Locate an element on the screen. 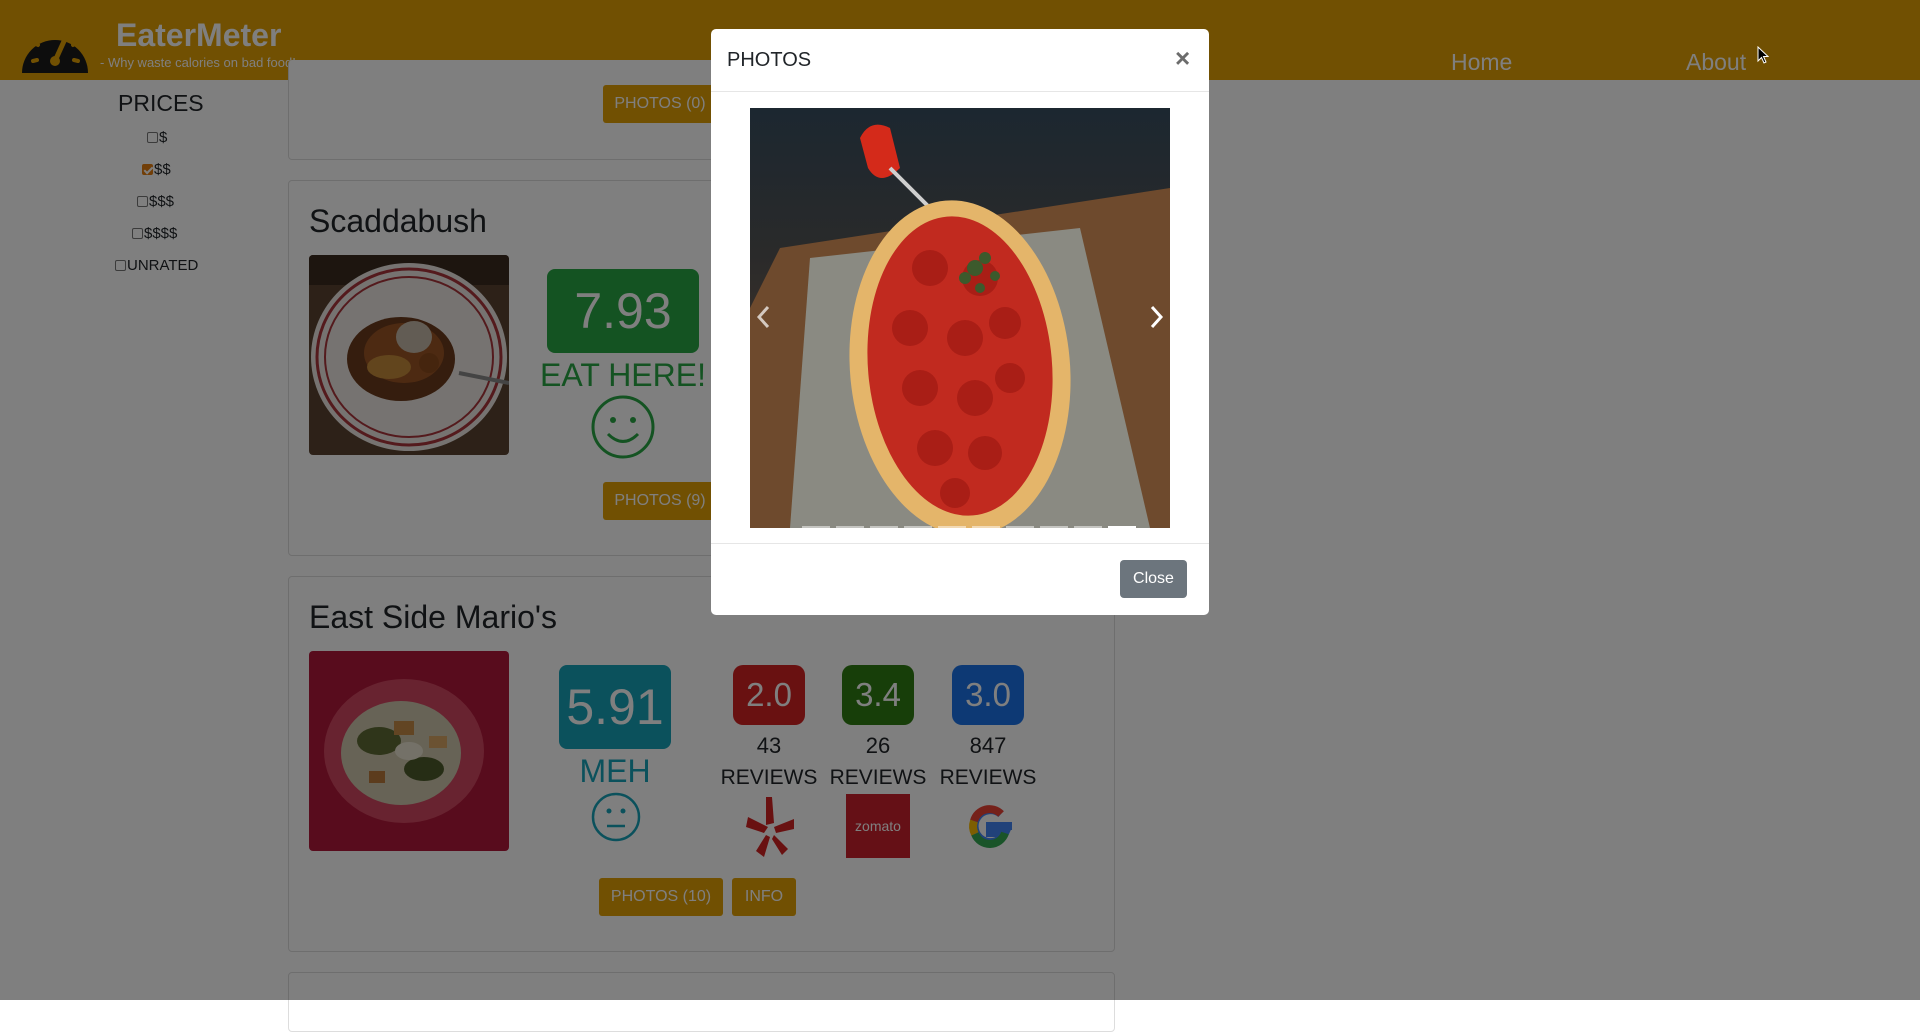 The height and width of the screenshot is (1032, 1920). pizza-photo is located at coordinates (960, 318).